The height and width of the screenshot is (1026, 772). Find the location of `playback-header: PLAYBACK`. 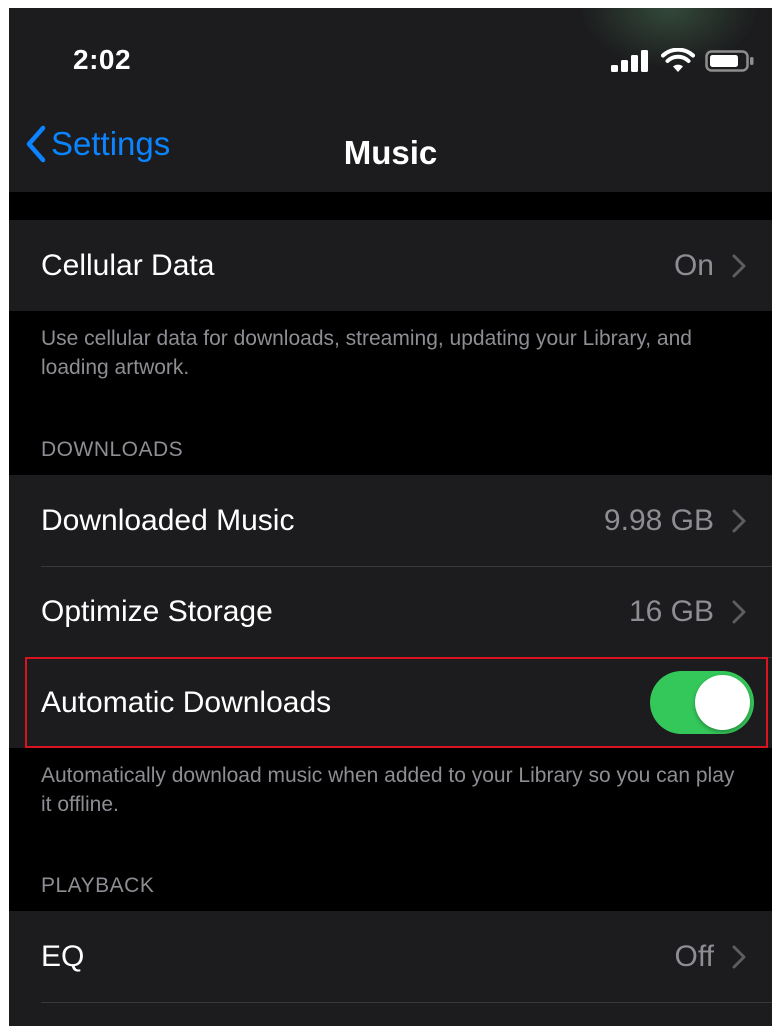

playback-header: PLAYBACK is located at coordinates (98, 885).